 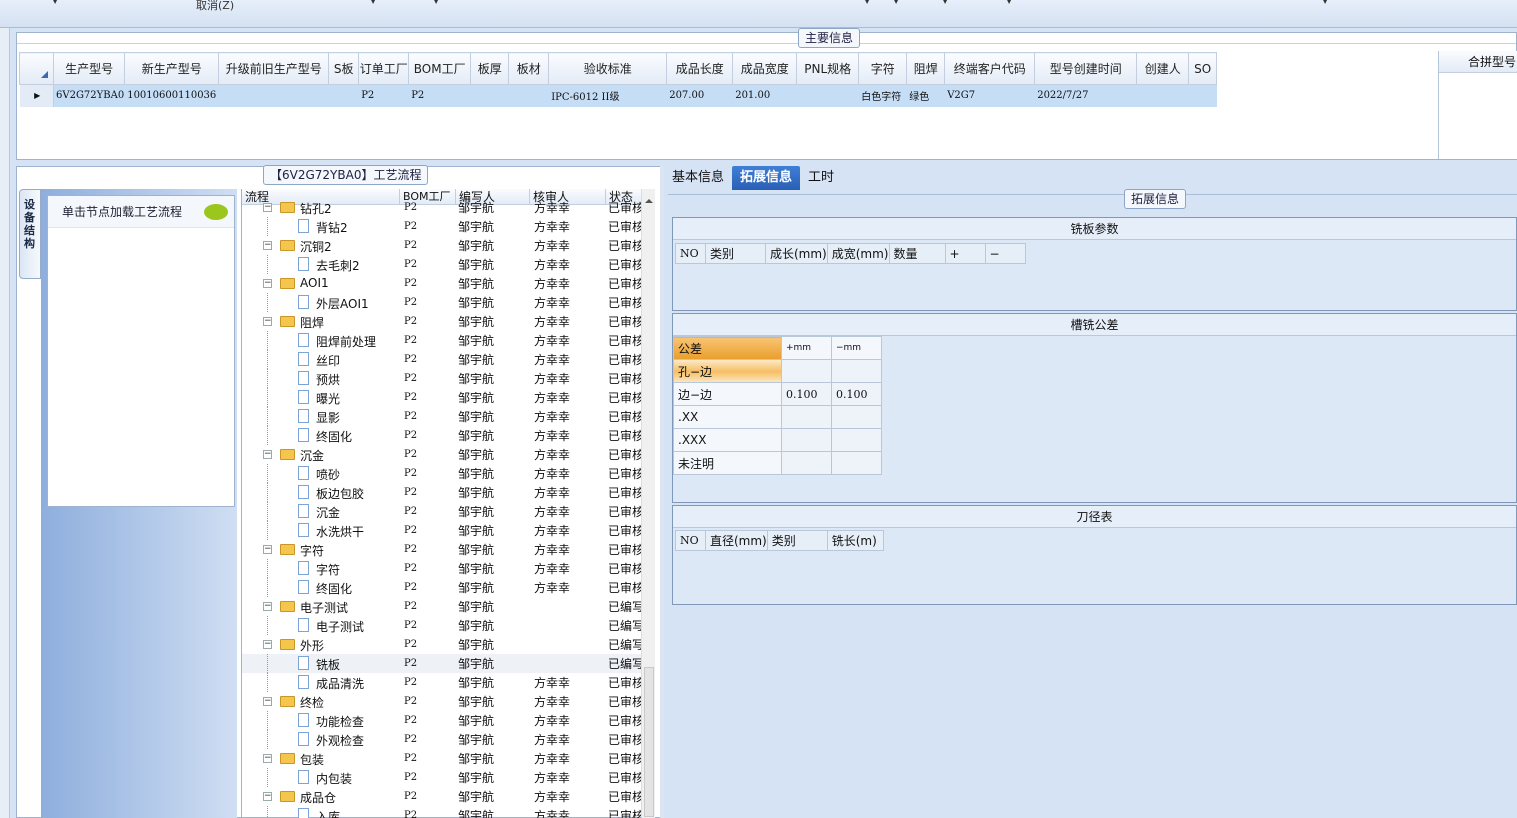 I want to click on main-col-header: 成品长度, so click(x=700, y=68).